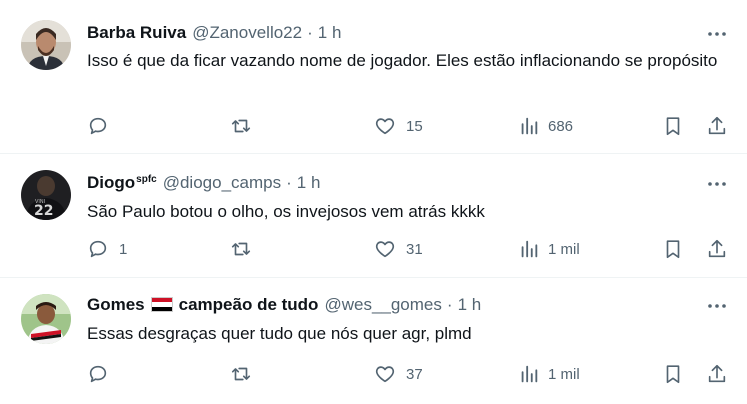 The image size is (747, 404). What do you see at coordinates (414, 126) in the screenshot?
I see `like-count: 15` at bounding box center [414, 126].